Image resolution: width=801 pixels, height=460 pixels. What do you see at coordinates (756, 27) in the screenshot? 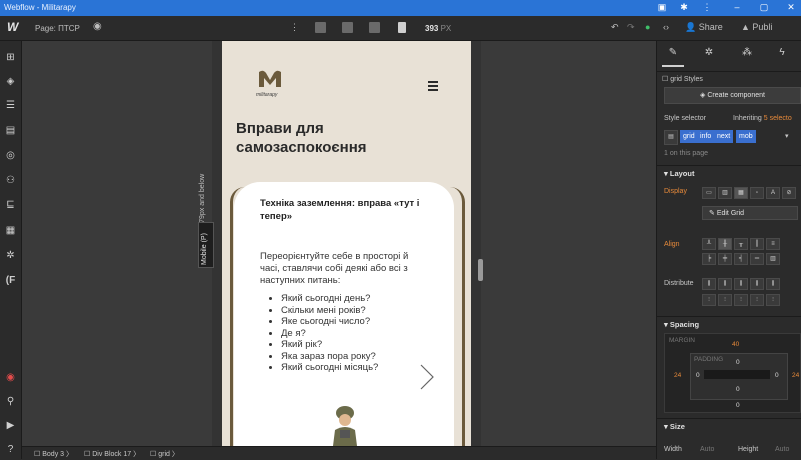
I see `publish-button: ▲ Publi` at bounding box center [756, 27].